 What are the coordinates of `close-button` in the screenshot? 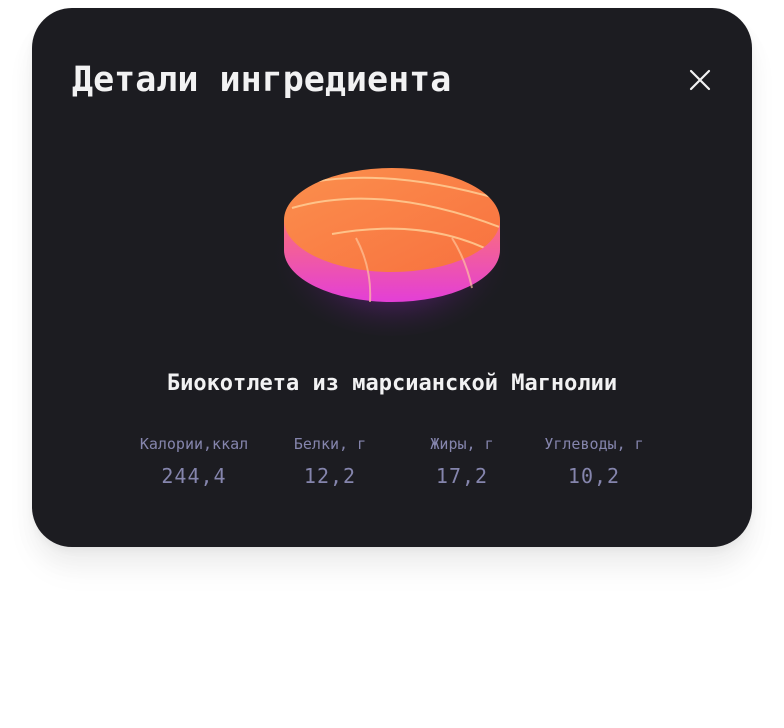 It's located at (700, 80).